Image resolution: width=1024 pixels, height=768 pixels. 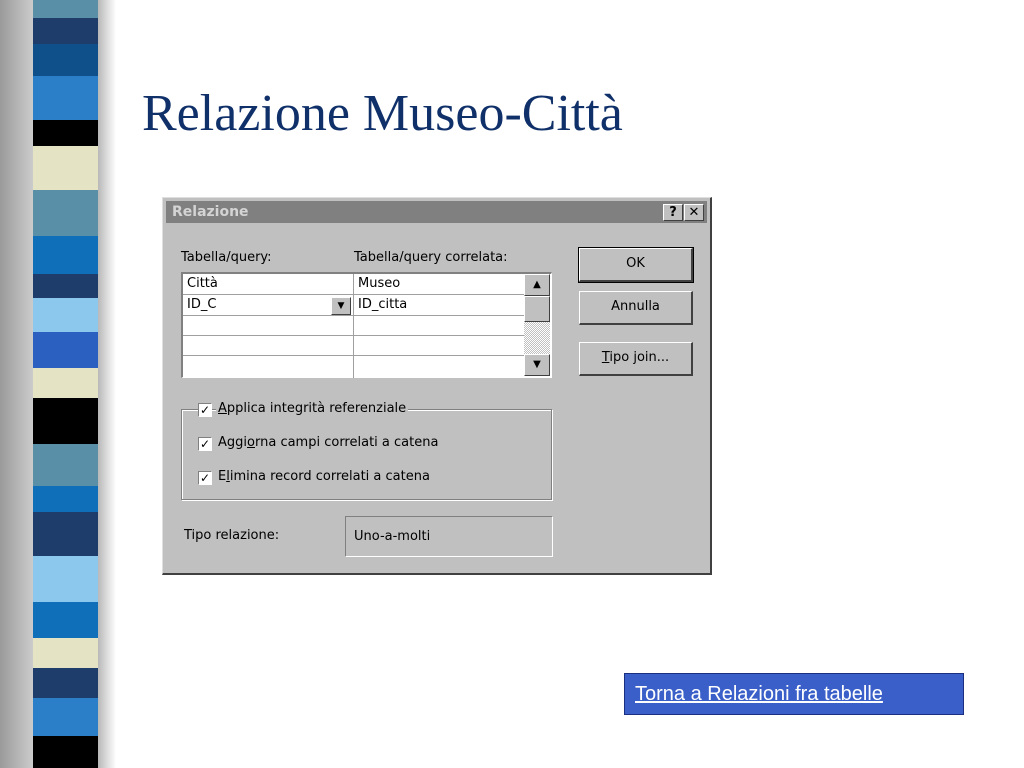 What do you see at coordinates (366, 454) in the screenshot?
I see `integrity-group` at bounding box center [366, 454].